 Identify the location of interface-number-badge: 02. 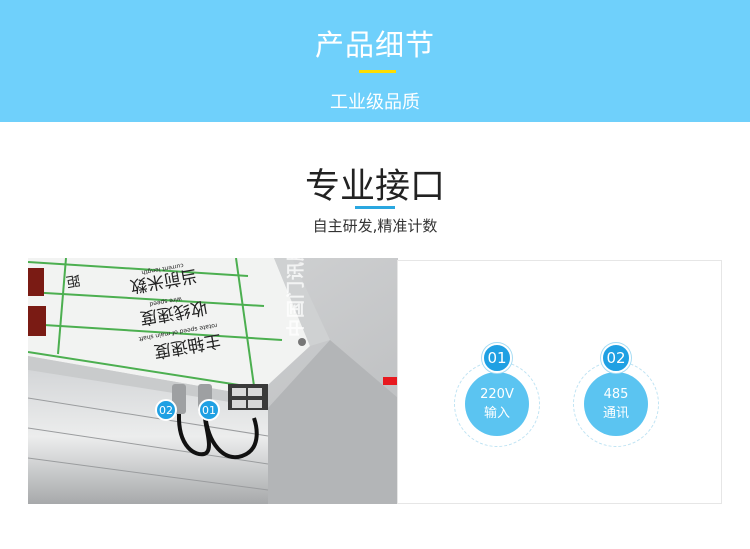
(616, 358).